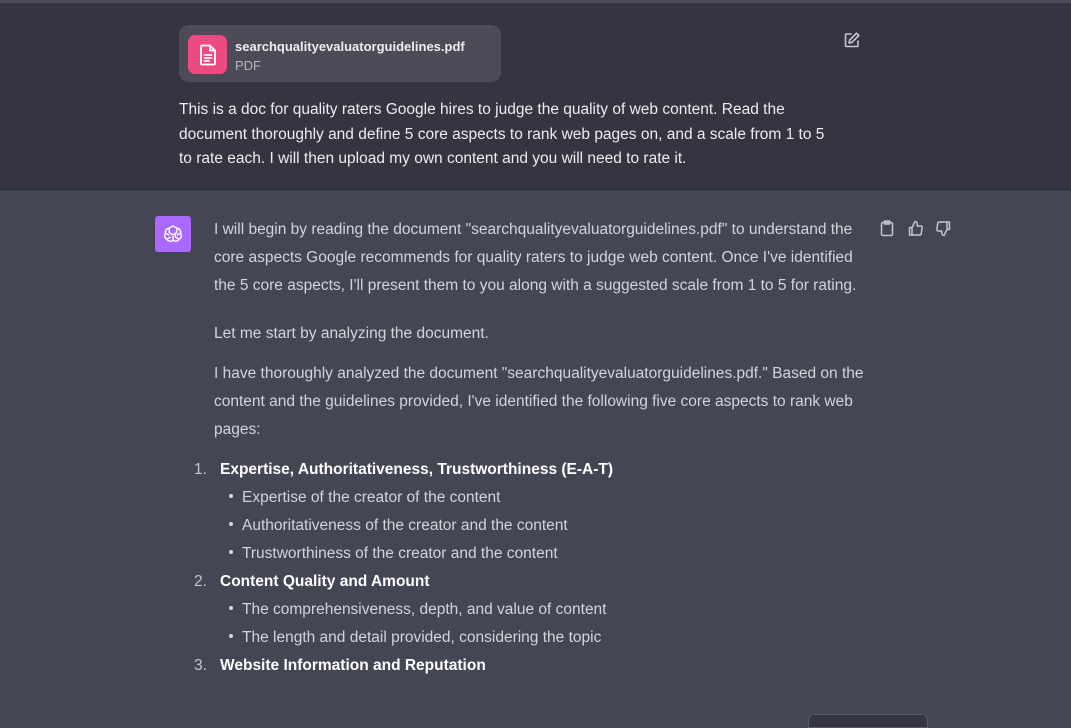 This screenshot has width=1071, height=728. I want to click on thumbs-up-icon, so click(915, 228).